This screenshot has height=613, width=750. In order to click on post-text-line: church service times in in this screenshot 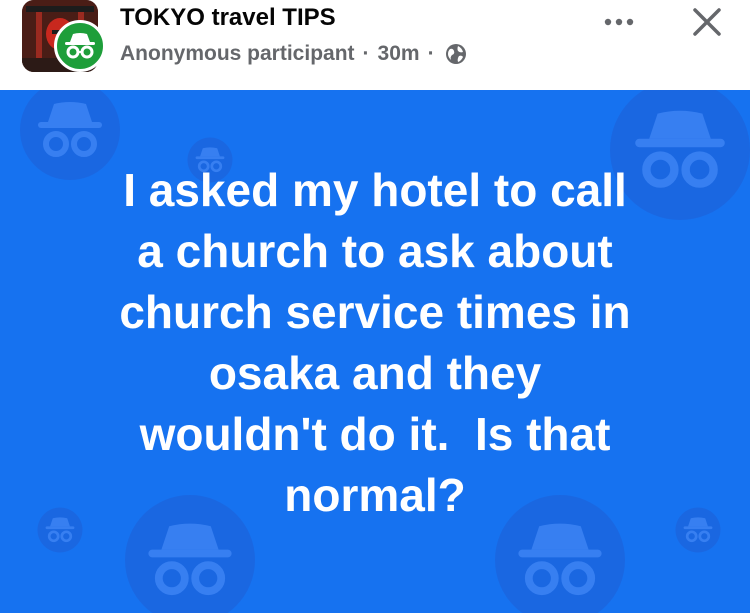, I will do `click(375, 312)`.